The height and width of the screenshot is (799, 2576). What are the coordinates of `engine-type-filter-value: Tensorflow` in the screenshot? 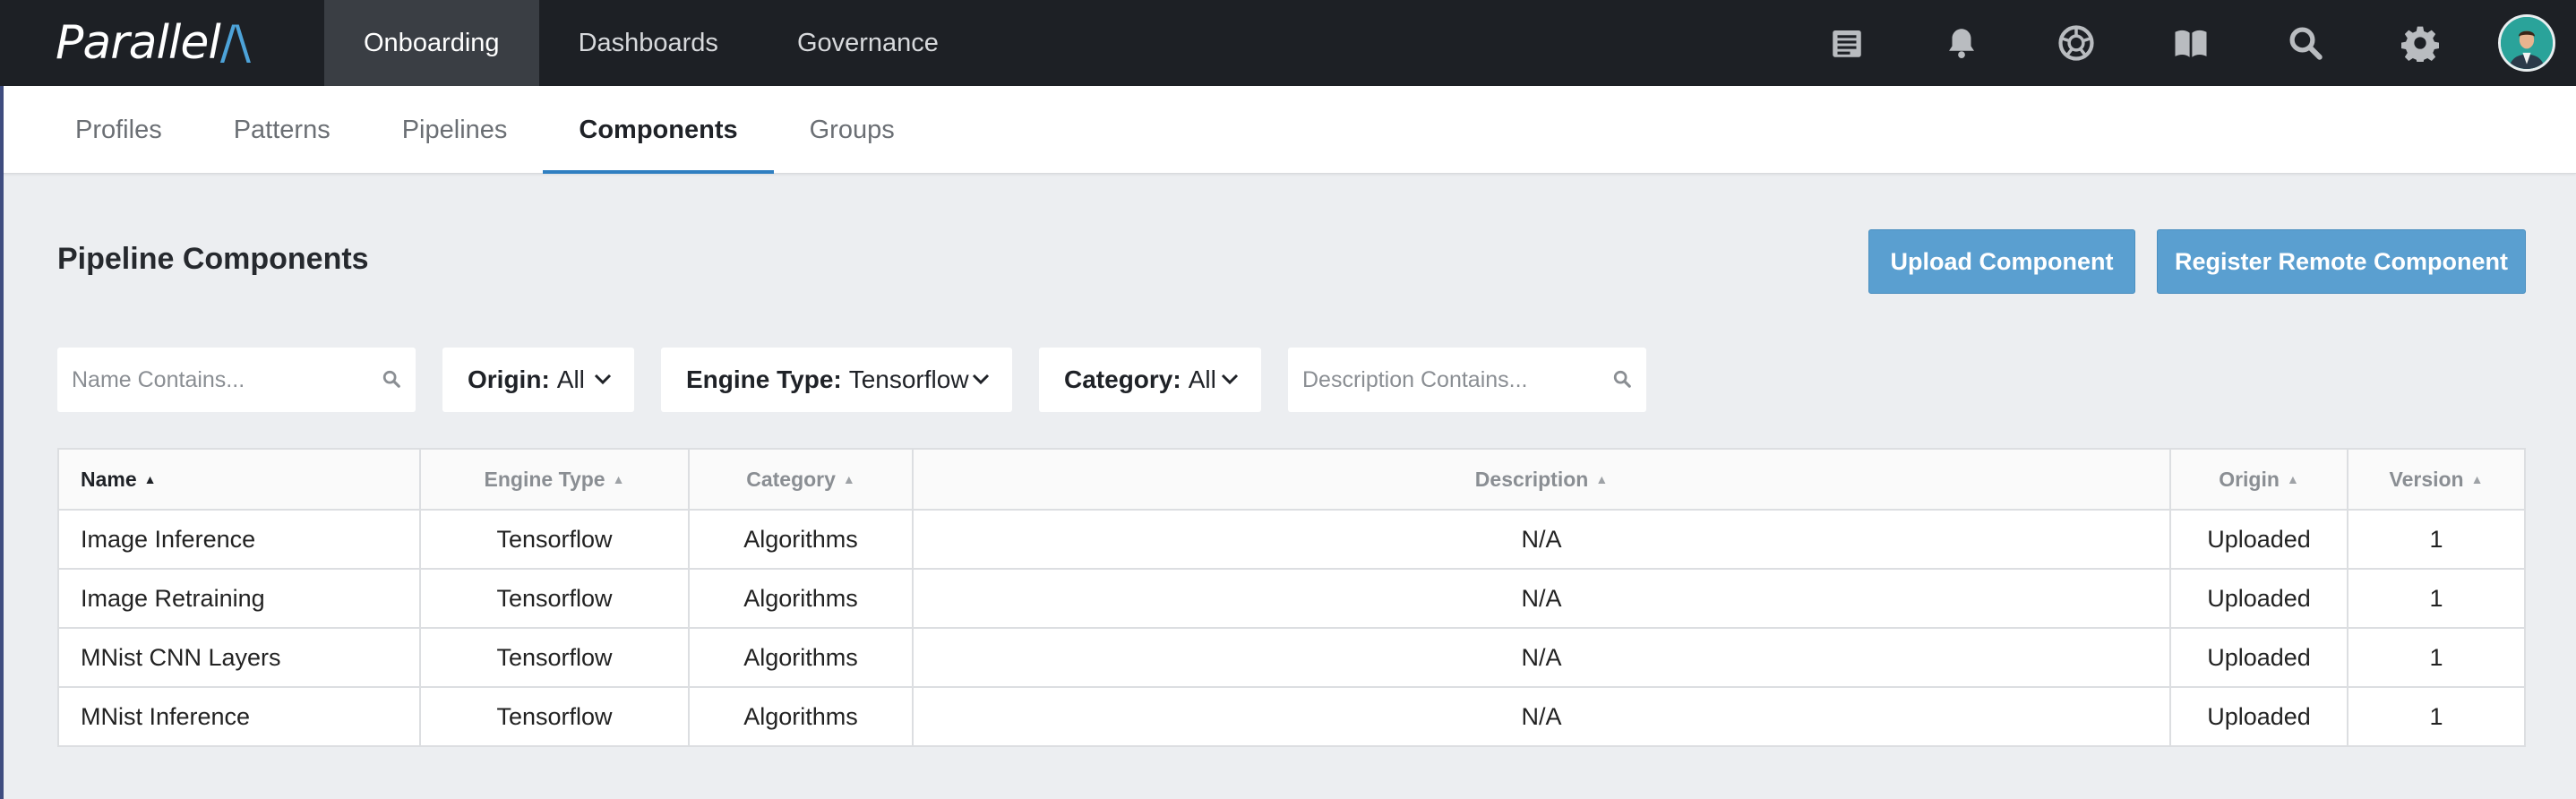 It's located at (908, 379).